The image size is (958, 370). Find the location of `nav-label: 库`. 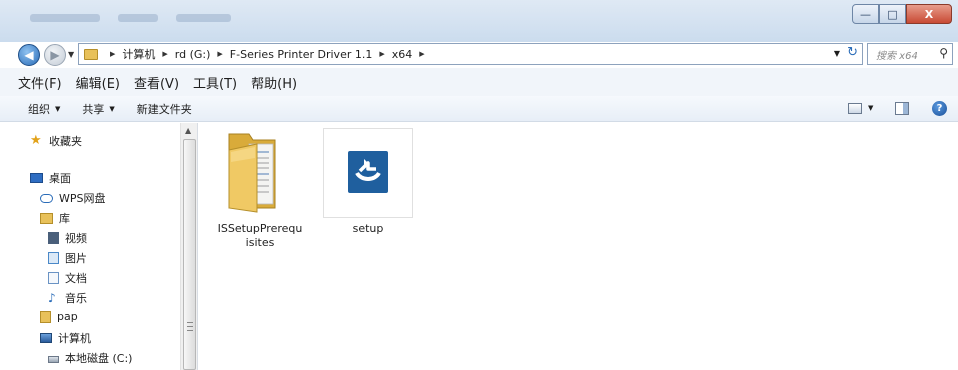

nav-label: 库 is located at coordinates (64, 218).